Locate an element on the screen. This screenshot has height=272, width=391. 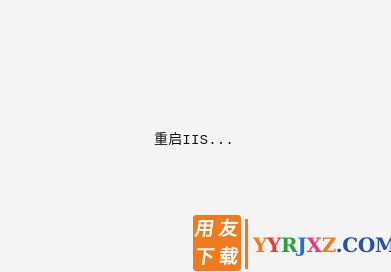
watermark-badge-char: 友 is located at coordinates (229, 228).